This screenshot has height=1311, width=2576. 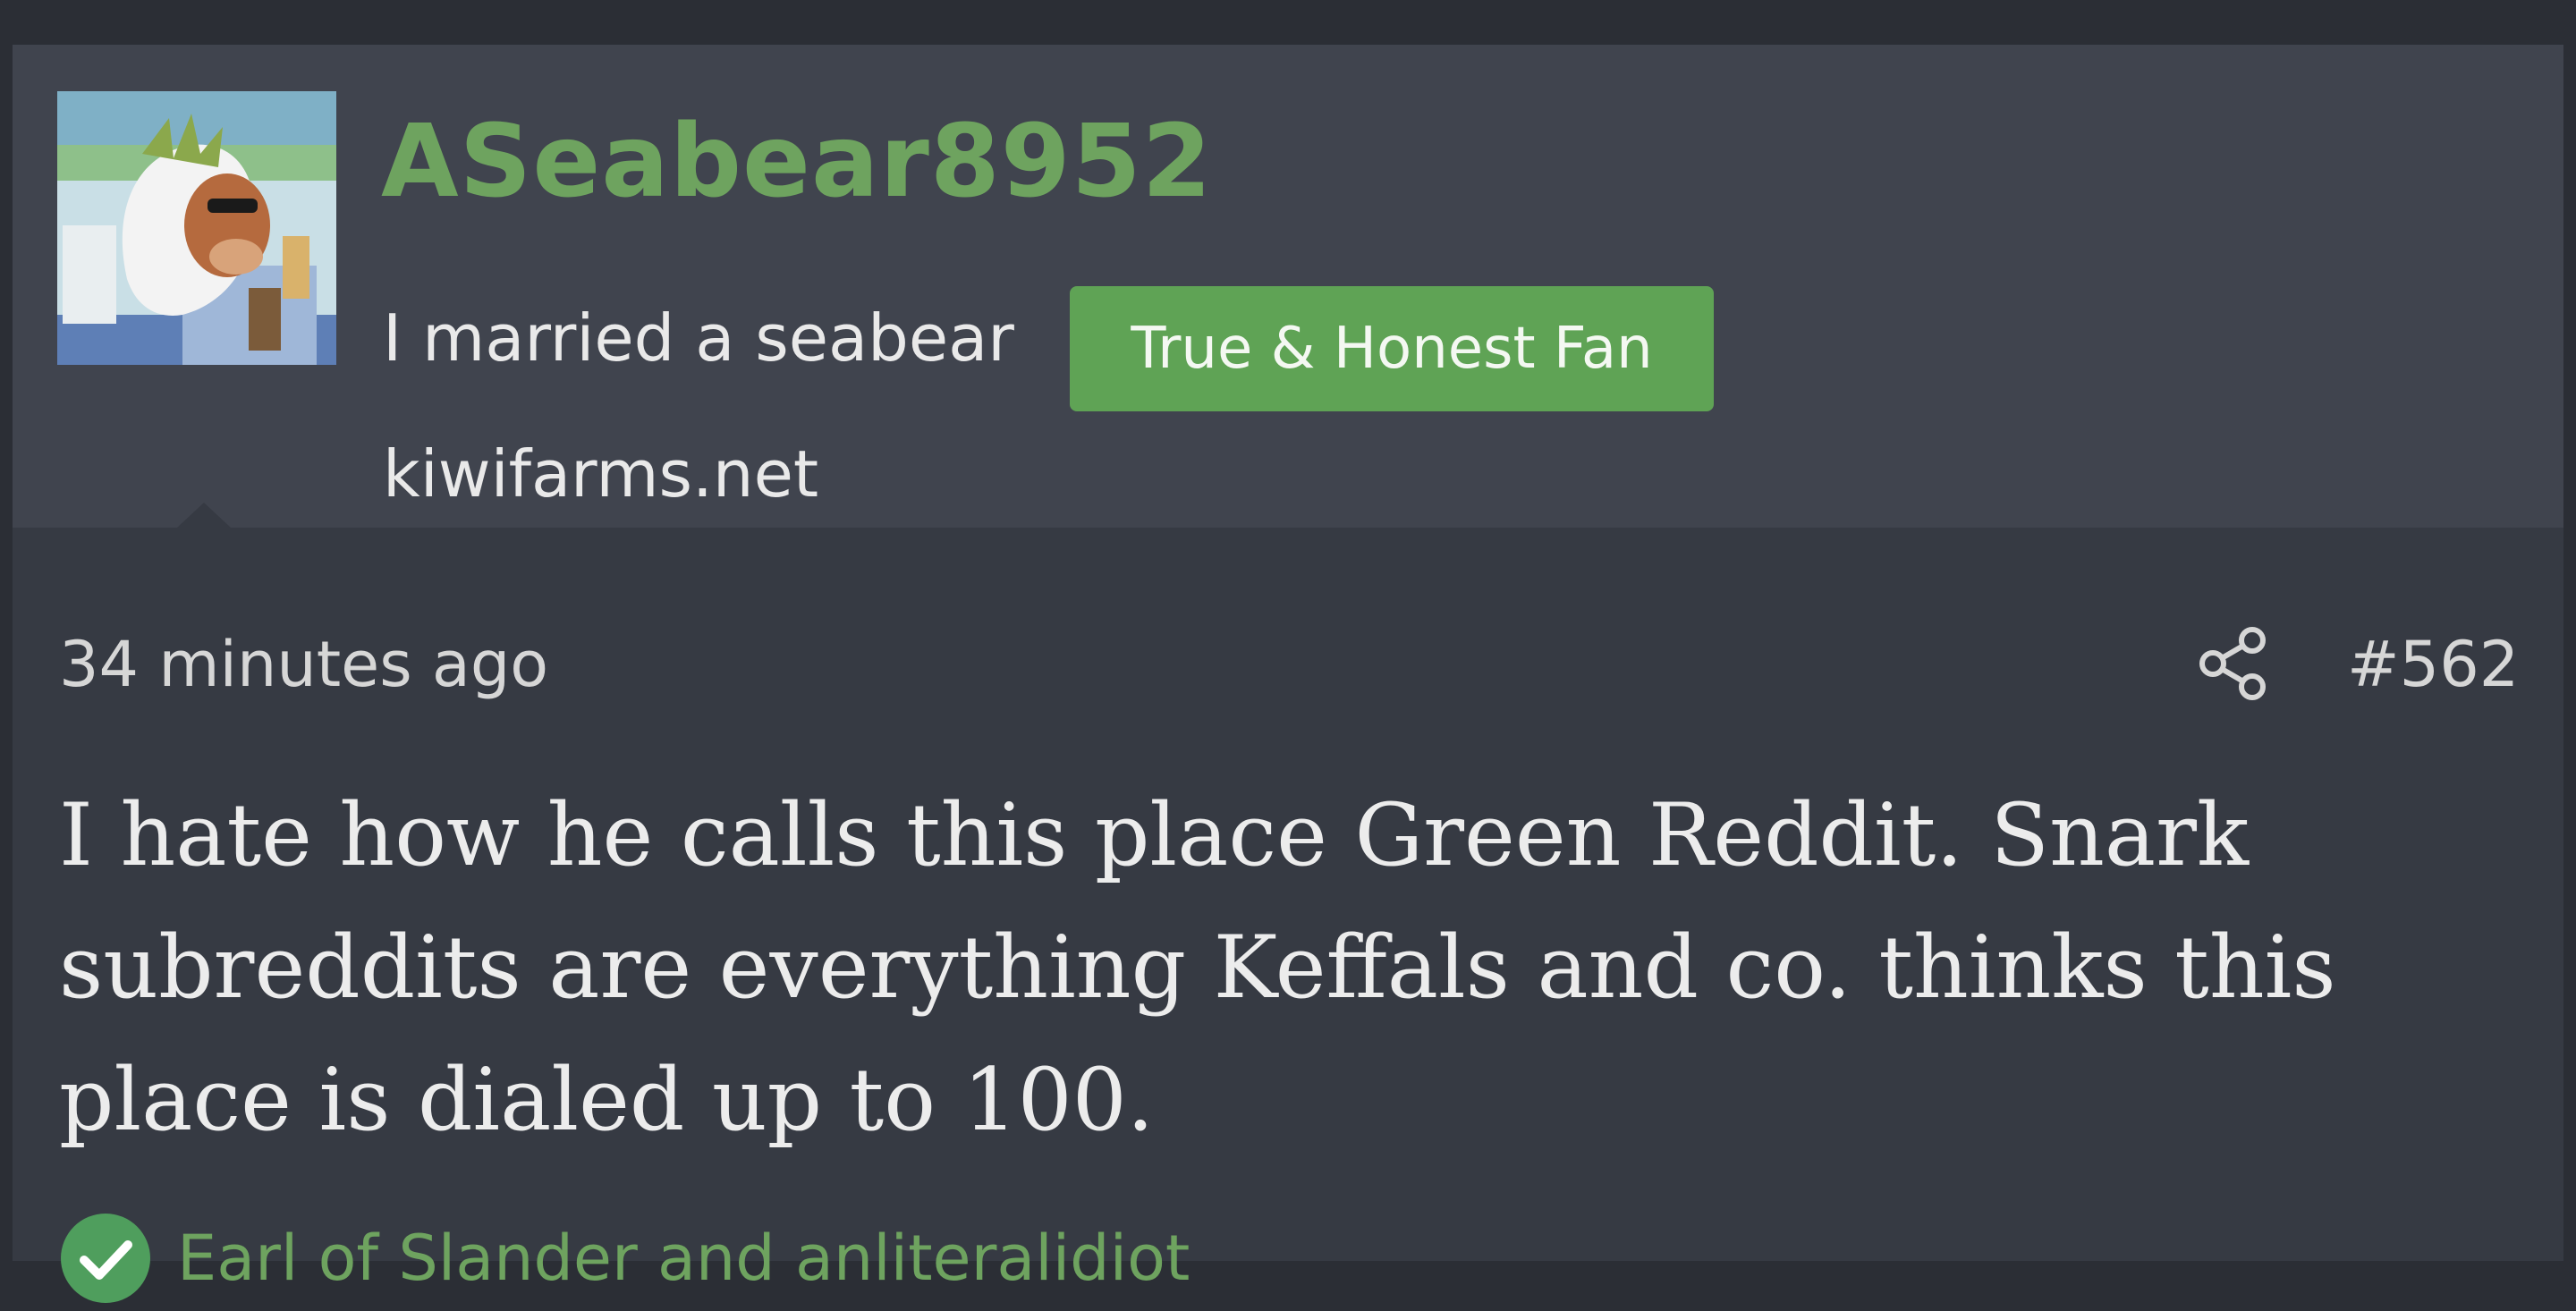 What do you see at coordinates (797, 162) in the screenshot?
I see `username: ASeabear8952` at bounding box center [797, 162].